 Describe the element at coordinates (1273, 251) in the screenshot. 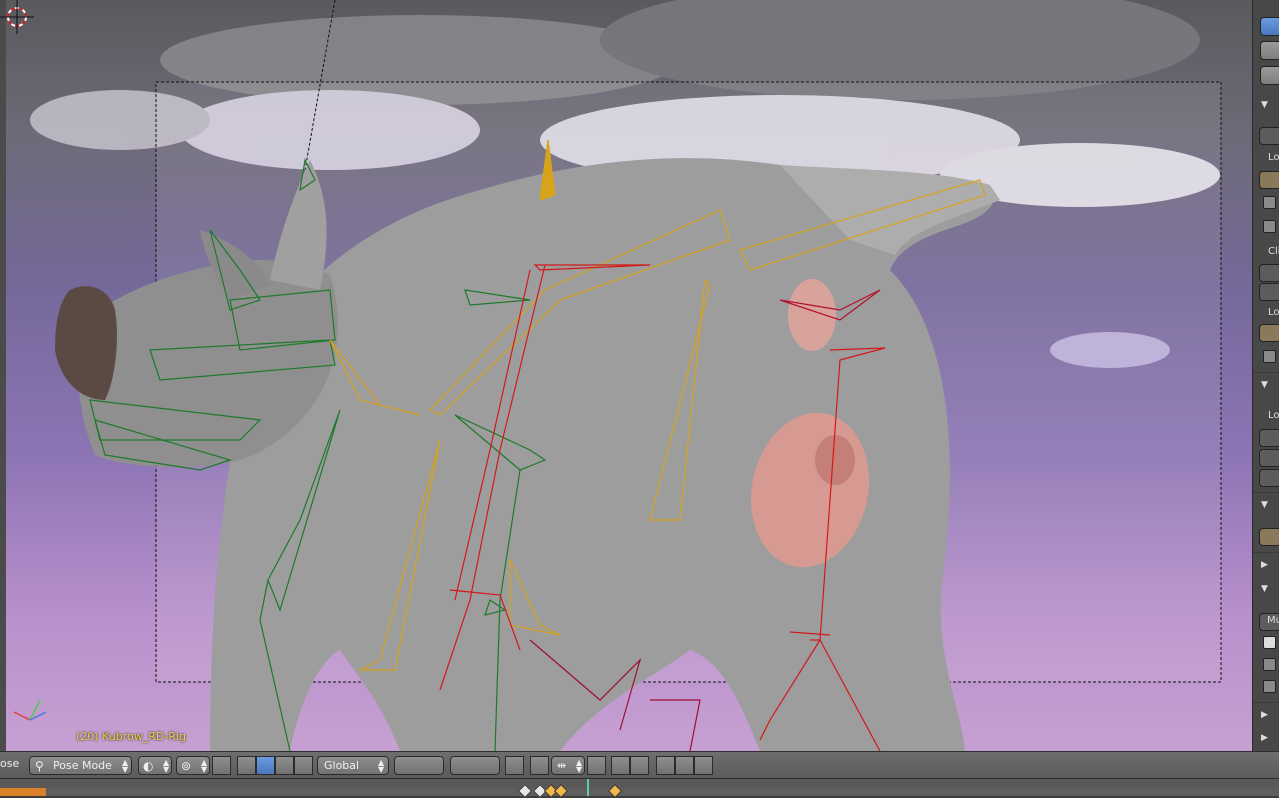

I see `panel-label: Cli` at that location.